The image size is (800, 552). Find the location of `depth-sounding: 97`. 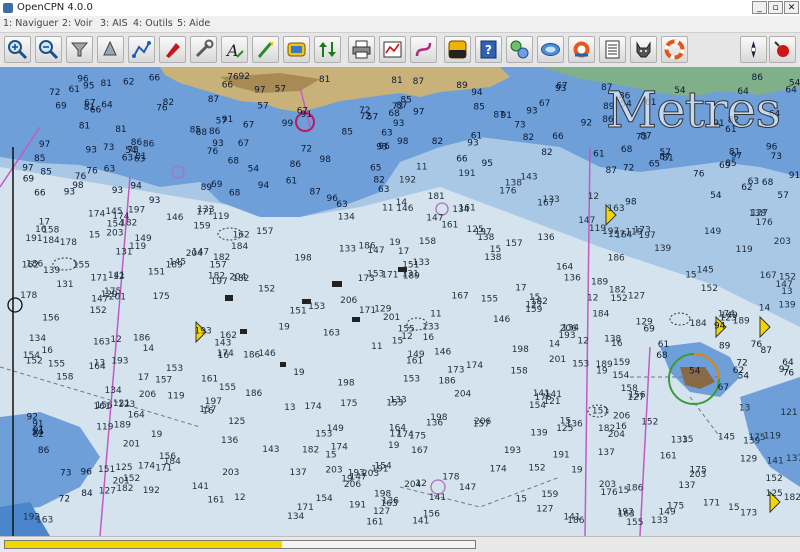

depth-sounding: 97 is located at coordinates (736, 156).